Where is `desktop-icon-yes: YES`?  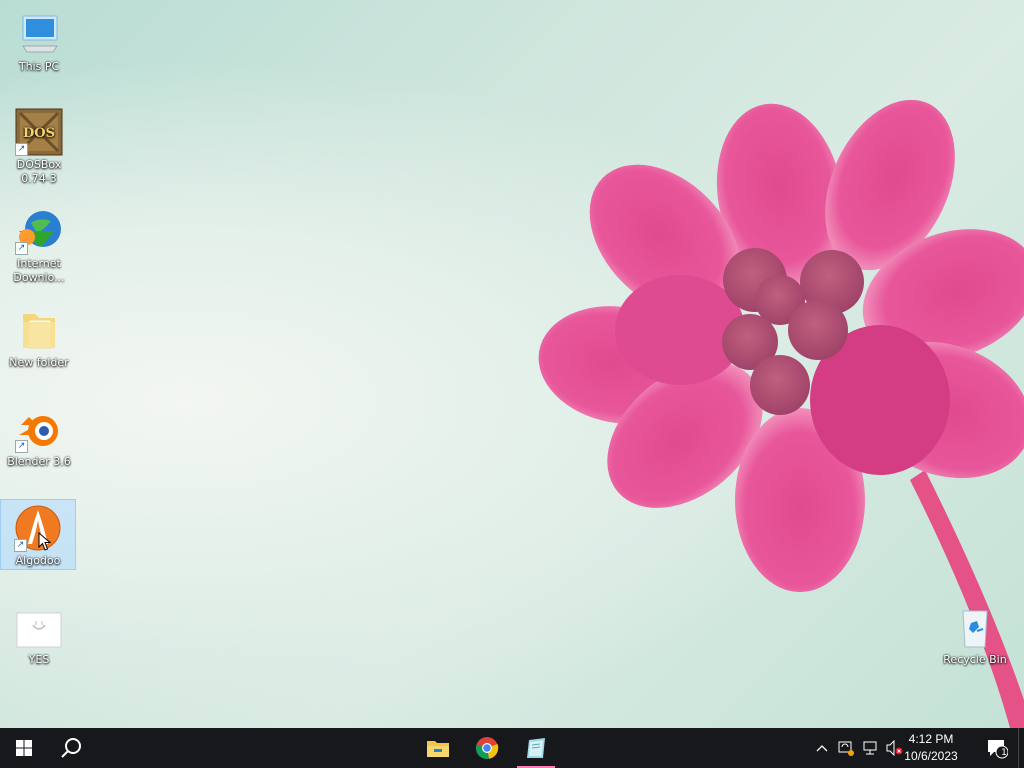 desktop-icon-yes: YES is located at coordinates (39, 634).